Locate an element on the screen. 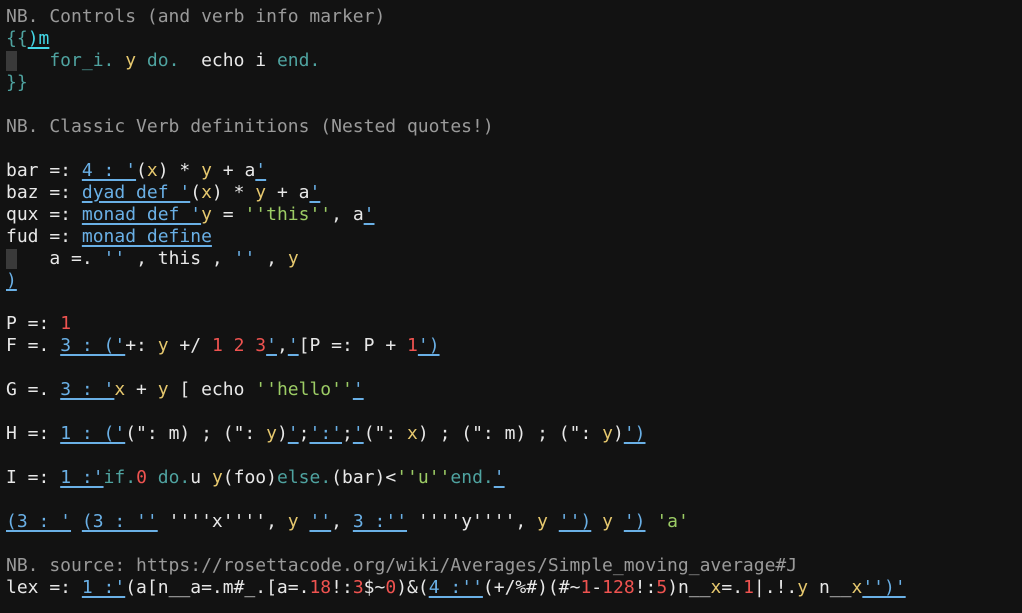  code-token: 18 is located at coordinates (320, 587).